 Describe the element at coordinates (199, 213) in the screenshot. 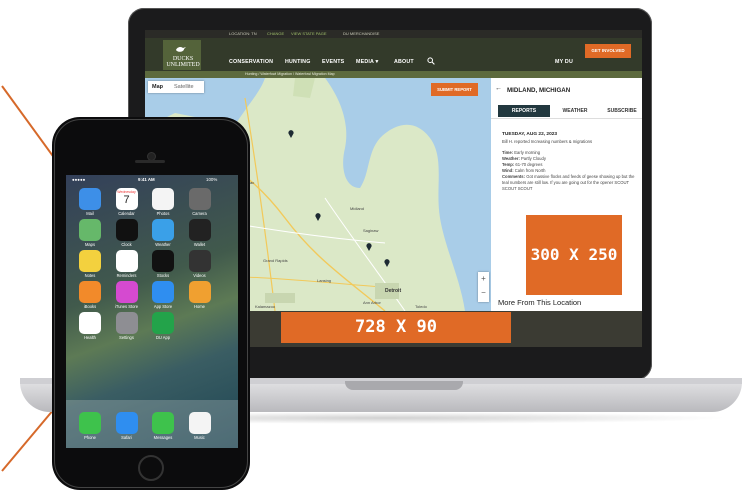

I see `app-label: Camera` at that location.